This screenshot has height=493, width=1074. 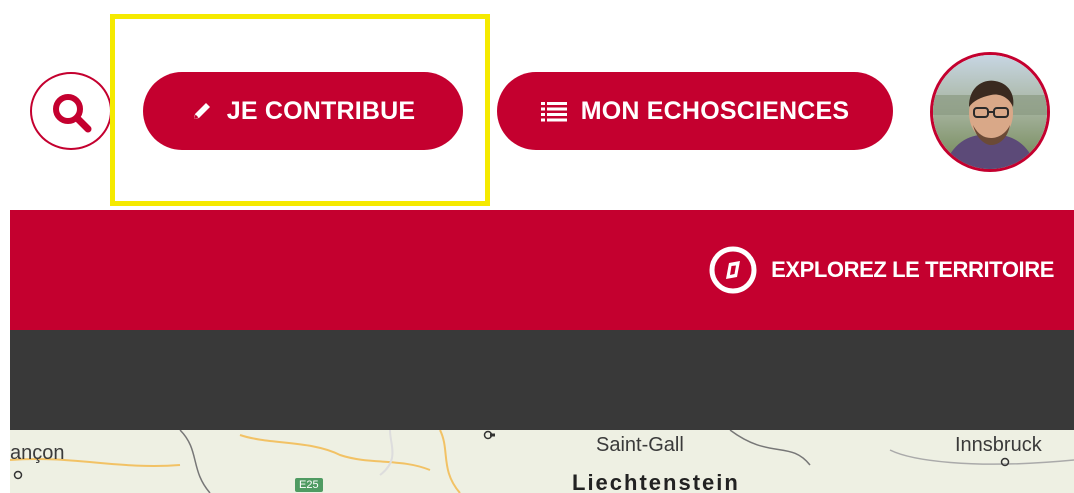 What do you see at coordinates (998, 445) in the screenshot?
I see `map-label-innsbruck: Innsbruck` at bounding box center [998, 445].